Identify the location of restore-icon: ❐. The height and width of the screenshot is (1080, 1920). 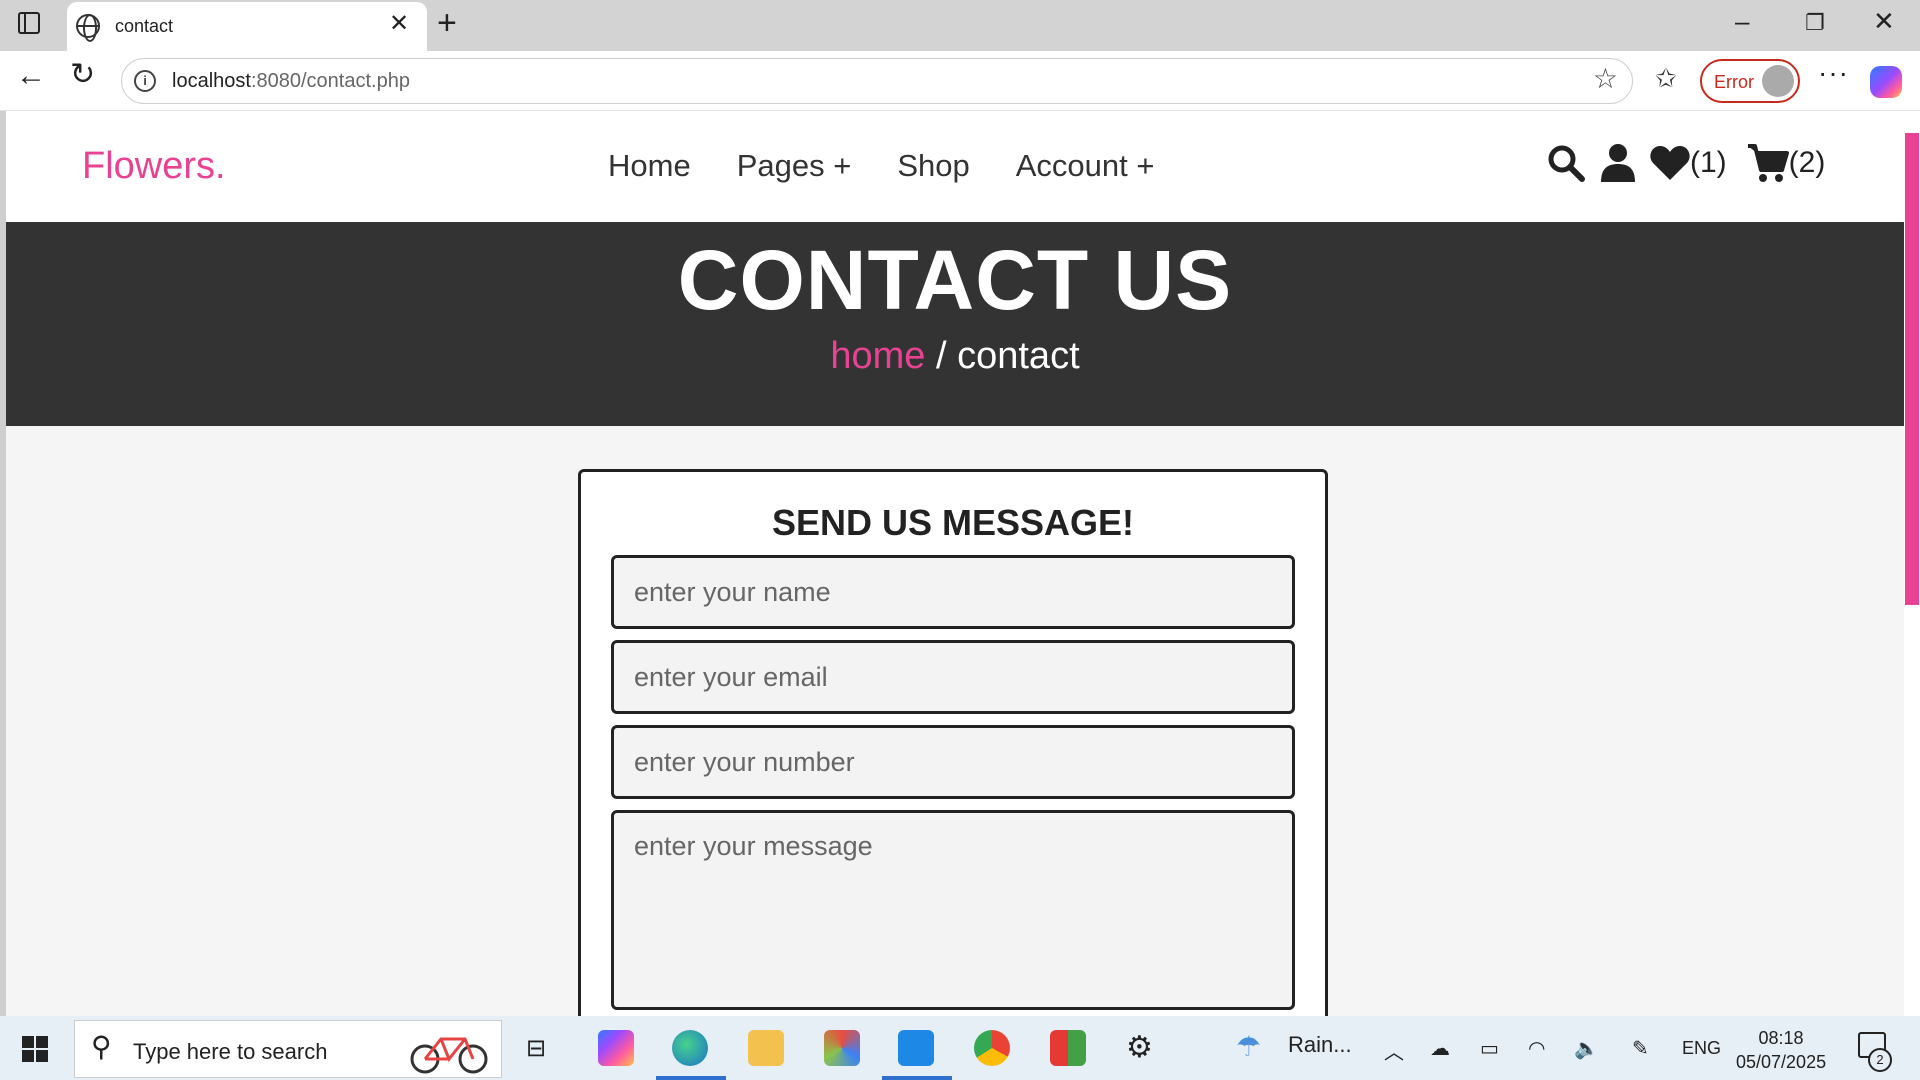
(1815, 23).